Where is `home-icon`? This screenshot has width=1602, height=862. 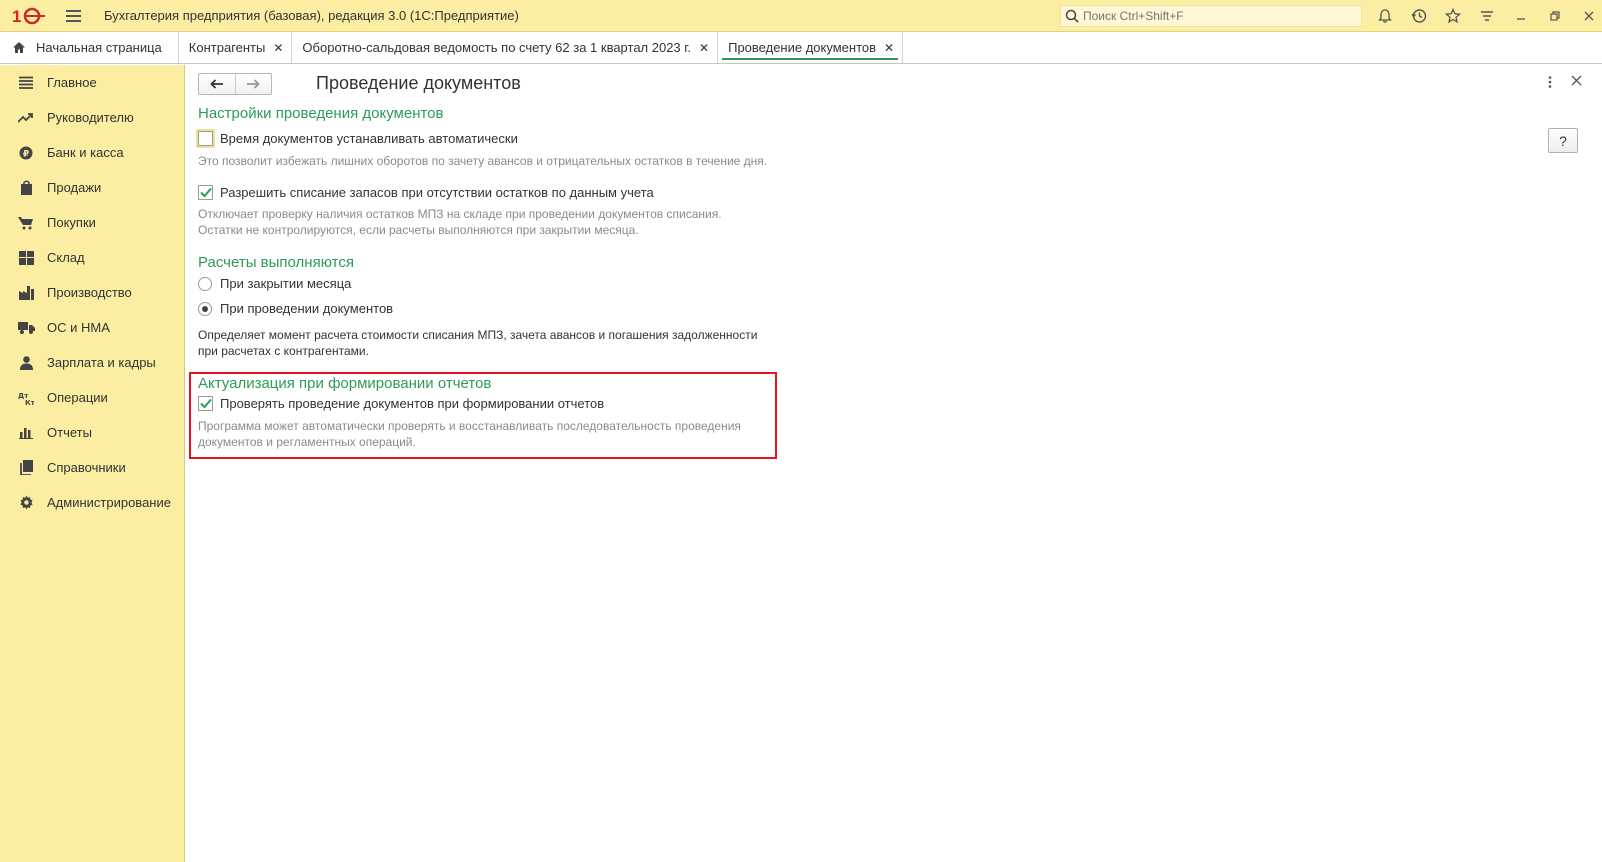
home-icon is located at coordinates (19, 47).